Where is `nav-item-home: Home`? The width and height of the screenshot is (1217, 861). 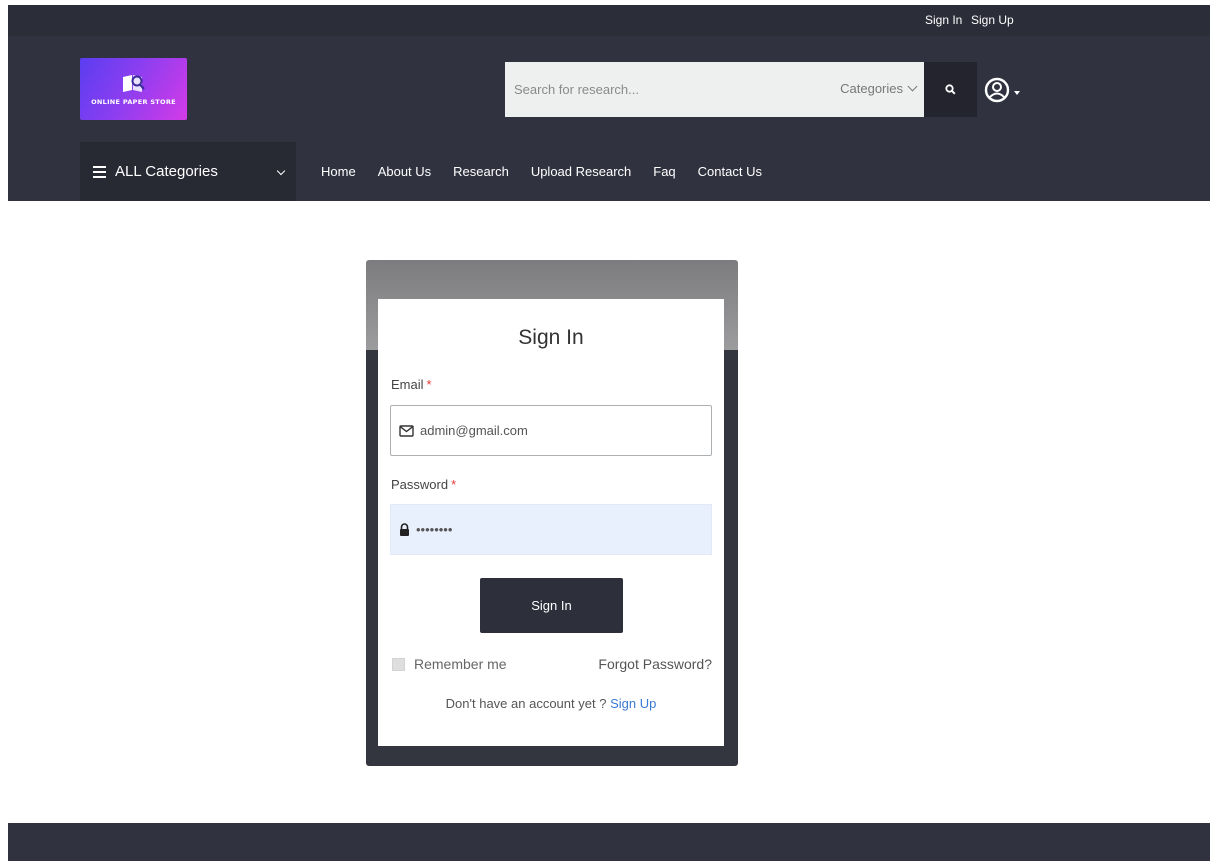 nav-item-home: Home is located at coordinates (338, 171).